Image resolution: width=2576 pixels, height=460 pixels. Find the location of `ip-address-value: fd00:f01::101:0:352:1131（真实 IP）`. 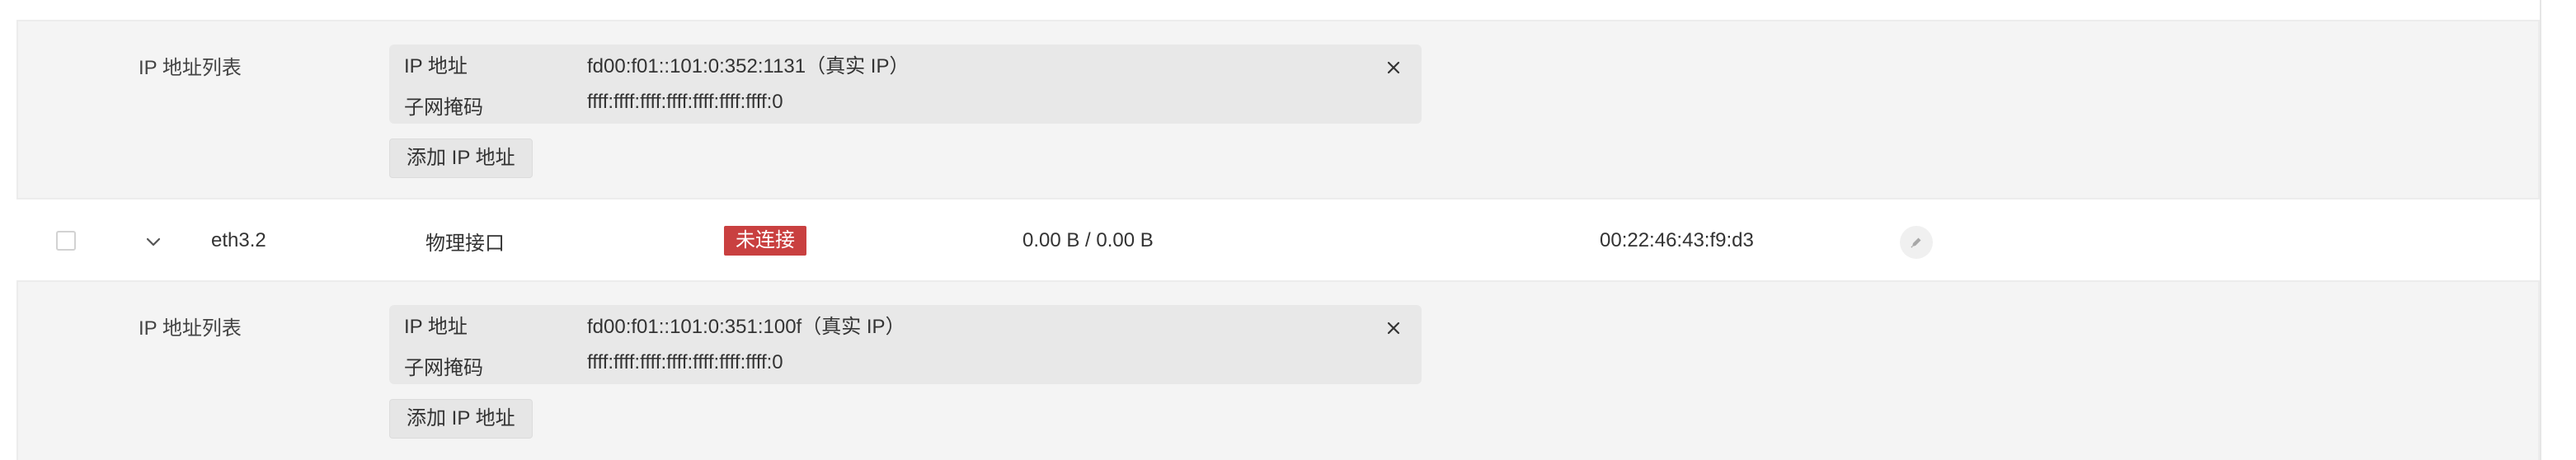

ip-address-value: fd00:f01::101:0:352:1131（真实 IP） is located at coordinates (748, 66).